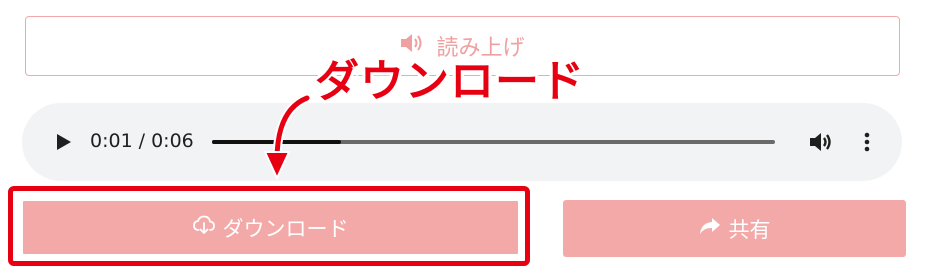 The width and height of the screenshot is (930, 273). I want to click on download-button: ダウンロード, so click(270, 227).